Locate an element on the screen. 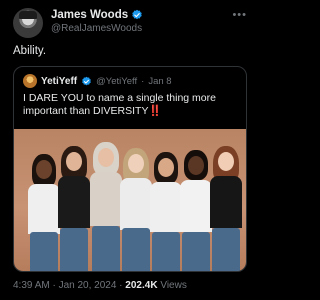  verified-badge-icon is located at coordinates (137, 14).